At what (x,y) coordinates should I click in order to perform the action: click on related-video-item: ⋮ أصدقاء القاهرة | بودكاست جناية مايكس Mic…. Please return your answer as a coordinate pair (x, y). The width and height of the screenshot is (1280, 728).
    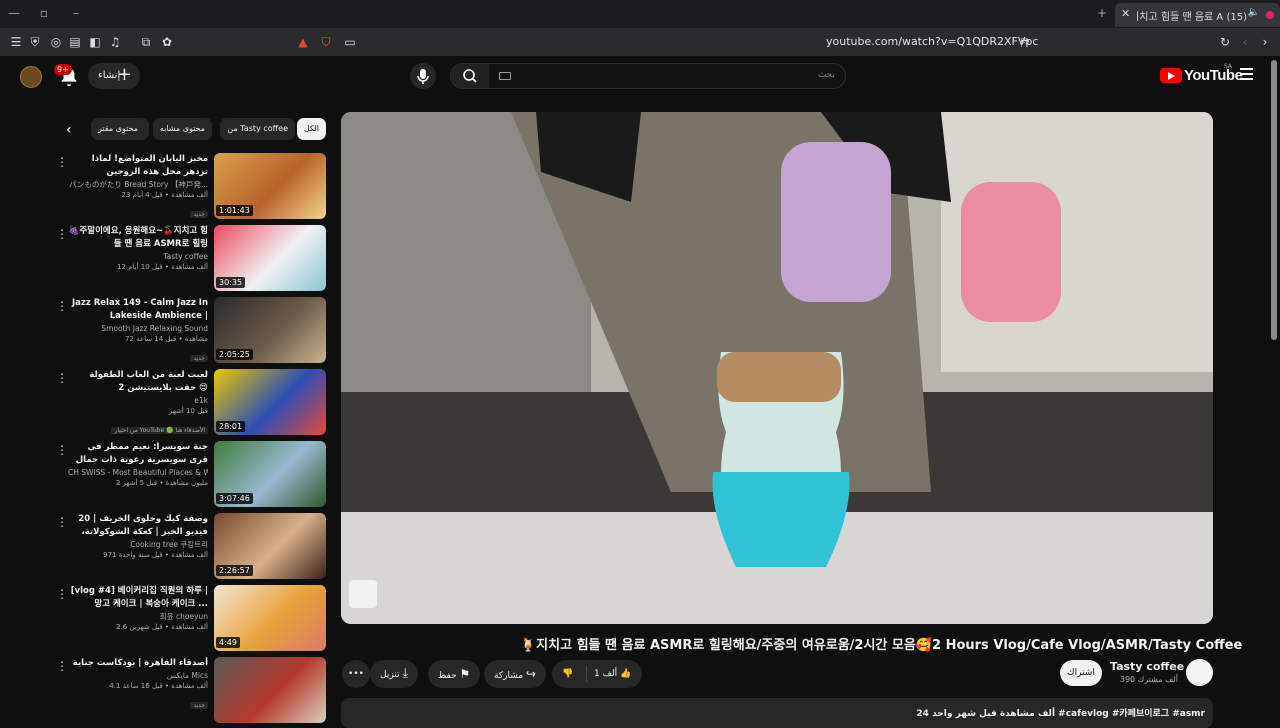
    Looking at the image, I should click on (191, 691).